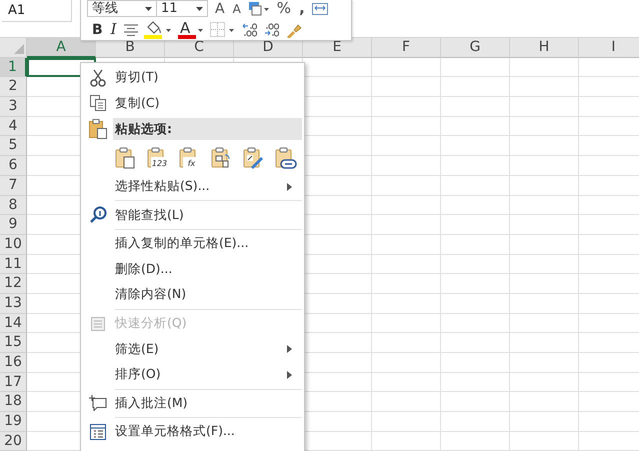 The image size is (639, 451). What do you see at coordinates (122, 8) in the screenshot?
I see `font-name-dropdown: 等线` at bounding box center [122, 8].